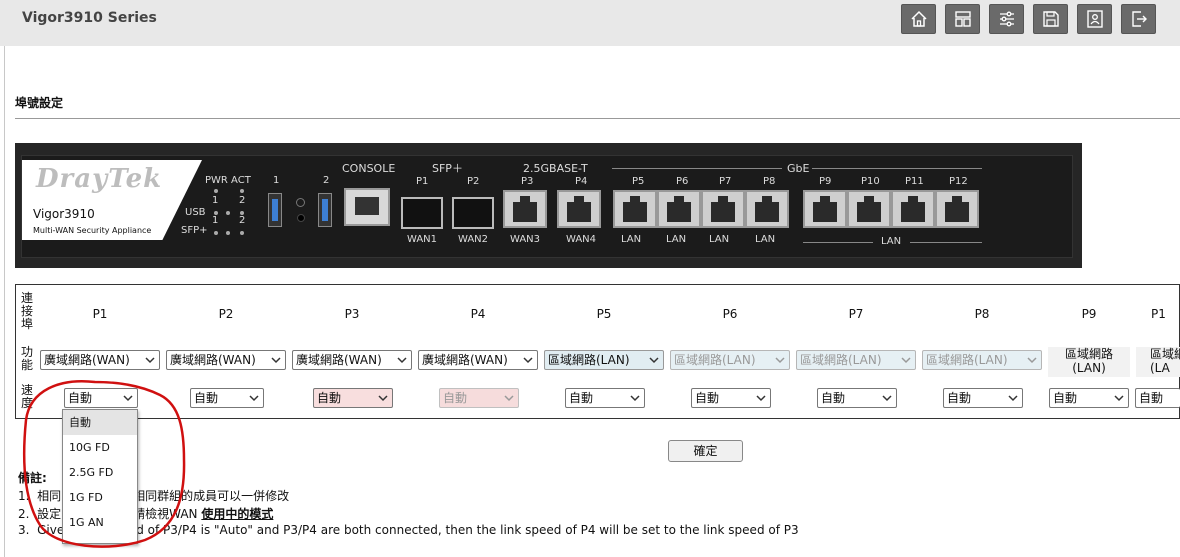  What do you see at coordinates (226, 314) in the screenshot?
I see `port-header: P2` at bounding box center [226, 314].